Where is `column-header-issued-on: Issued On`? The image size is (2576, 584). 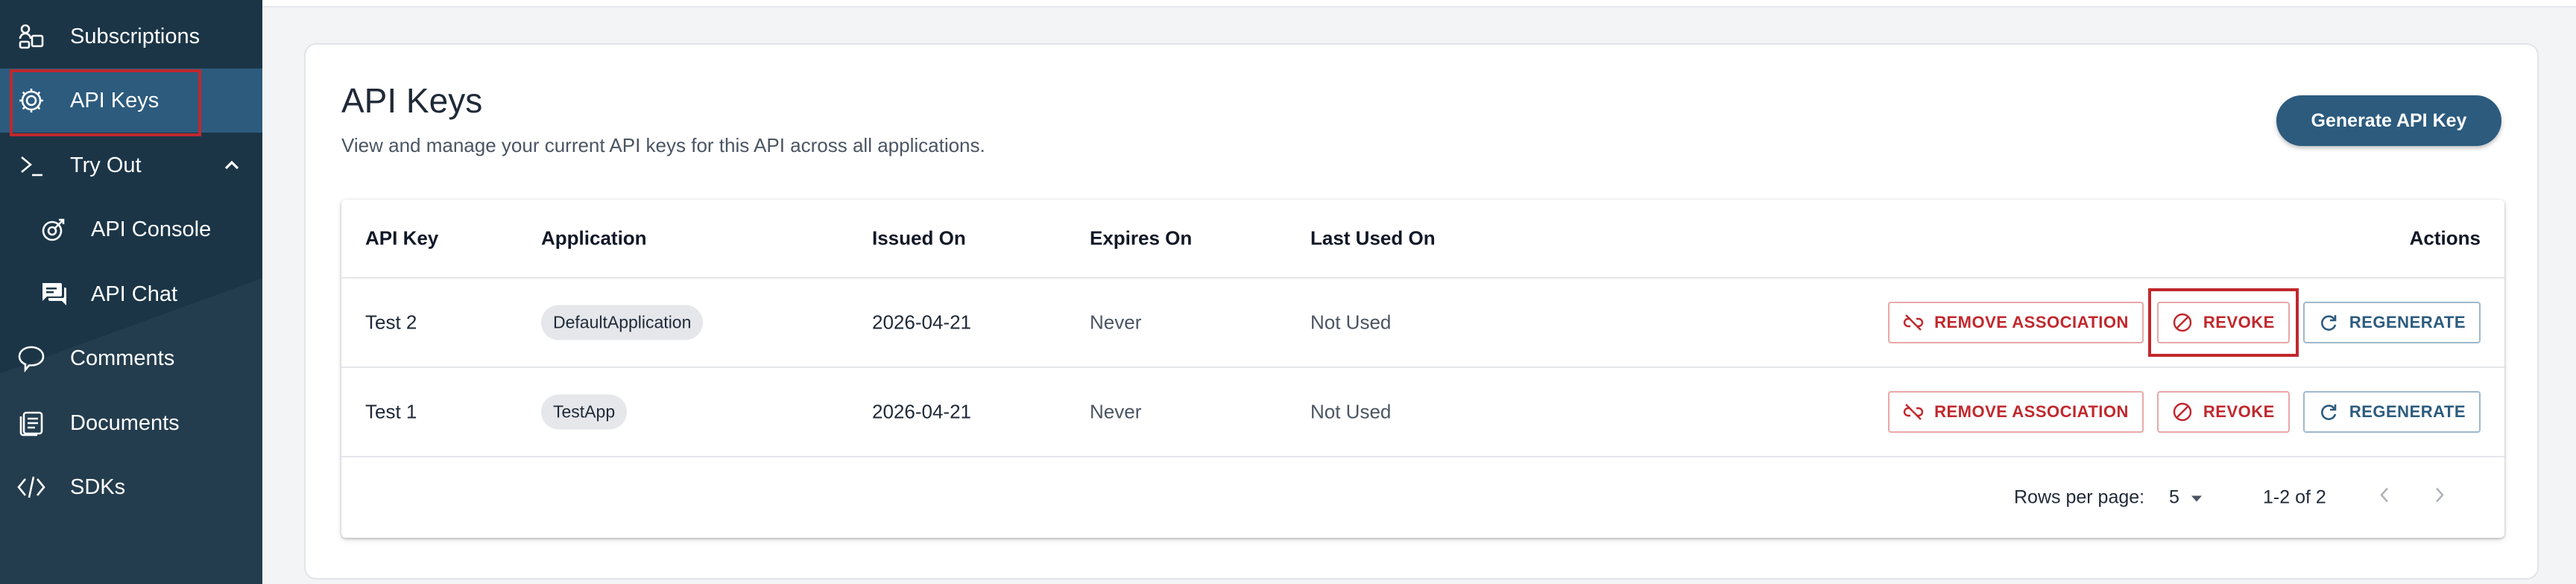 column-header-issued-on: Issued On is located at coordinates (919, 238).